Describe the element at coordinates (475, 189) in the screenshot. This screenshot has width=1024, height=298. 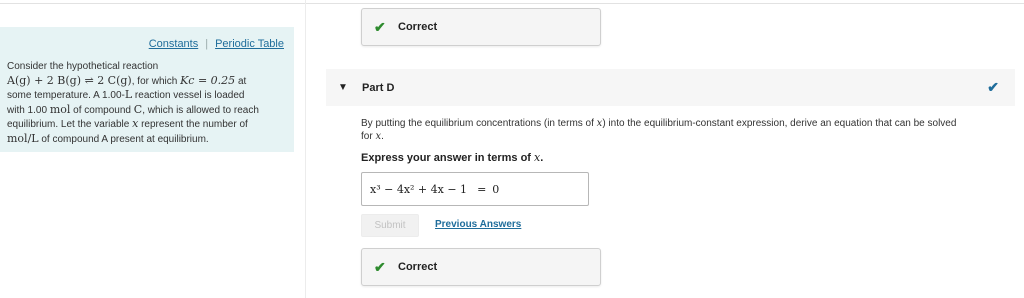
I see `answer-input: x³ − 4x² + 4x − 1 = 0` at that location.